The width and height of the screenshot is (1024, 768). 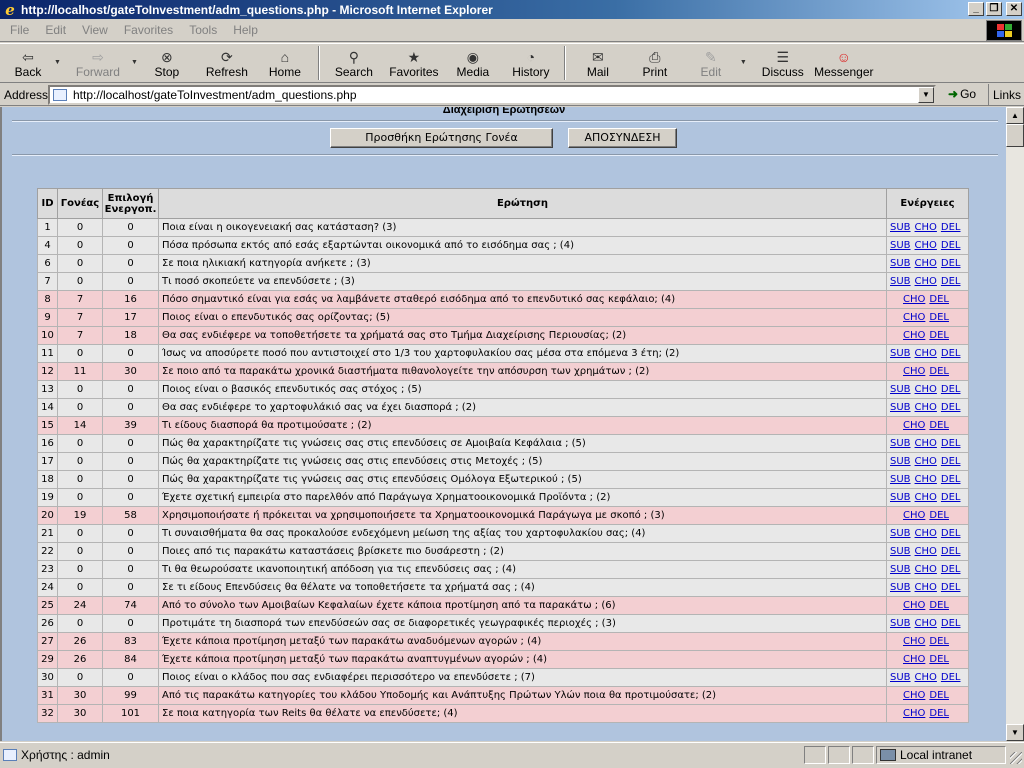 What do you see at coordinates (285, 63) in the screenshot?
I see `home-button: ⌂ Home` at bounding box center [285, 63].